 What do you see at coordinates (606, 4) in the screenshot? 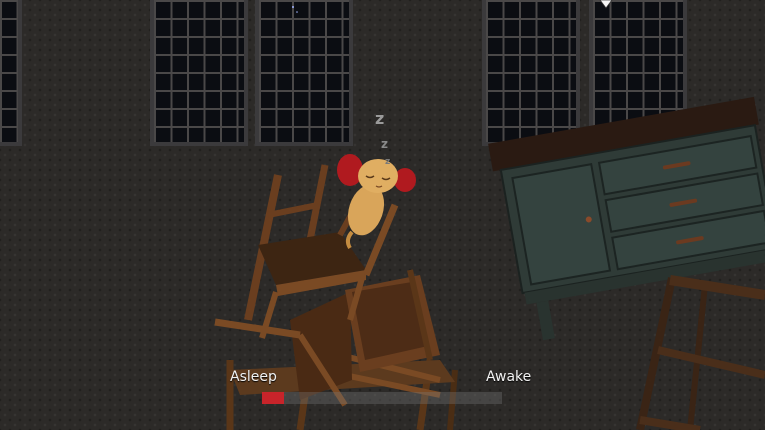
I see `cursor-icon` at bounding box center [606, 4].